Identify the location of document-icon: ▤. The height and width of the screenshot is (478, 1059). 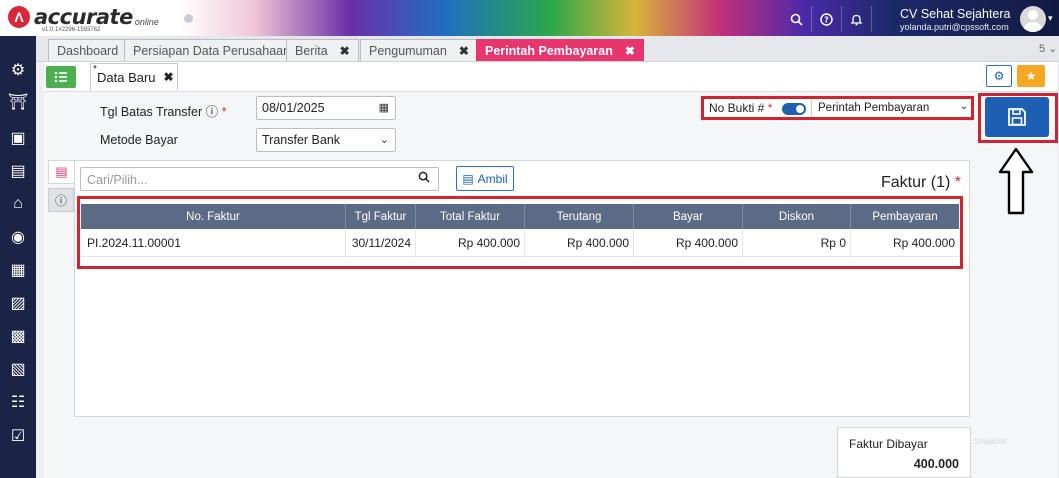
(468, 178).